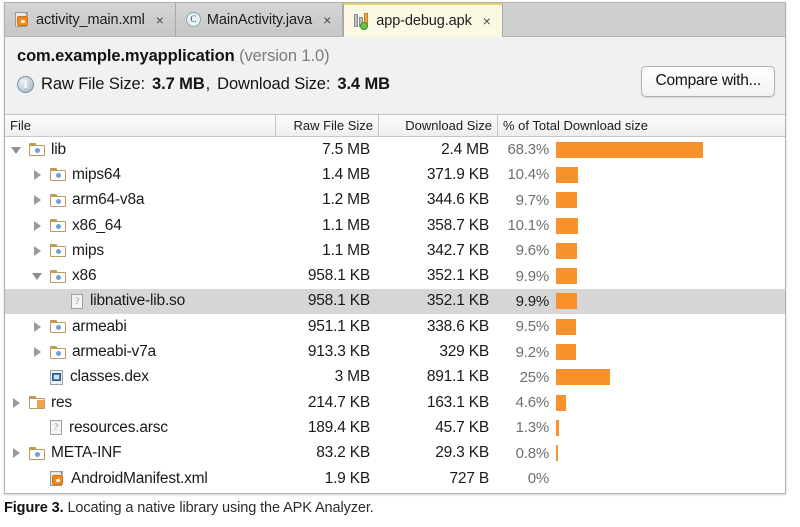 Image resolution: width=800 pixels, height=527 pixels. Describe the element at coordinates (326, 125) in the screenshot. I see `column-header-raw-file-size: Raw File Size` at that location.